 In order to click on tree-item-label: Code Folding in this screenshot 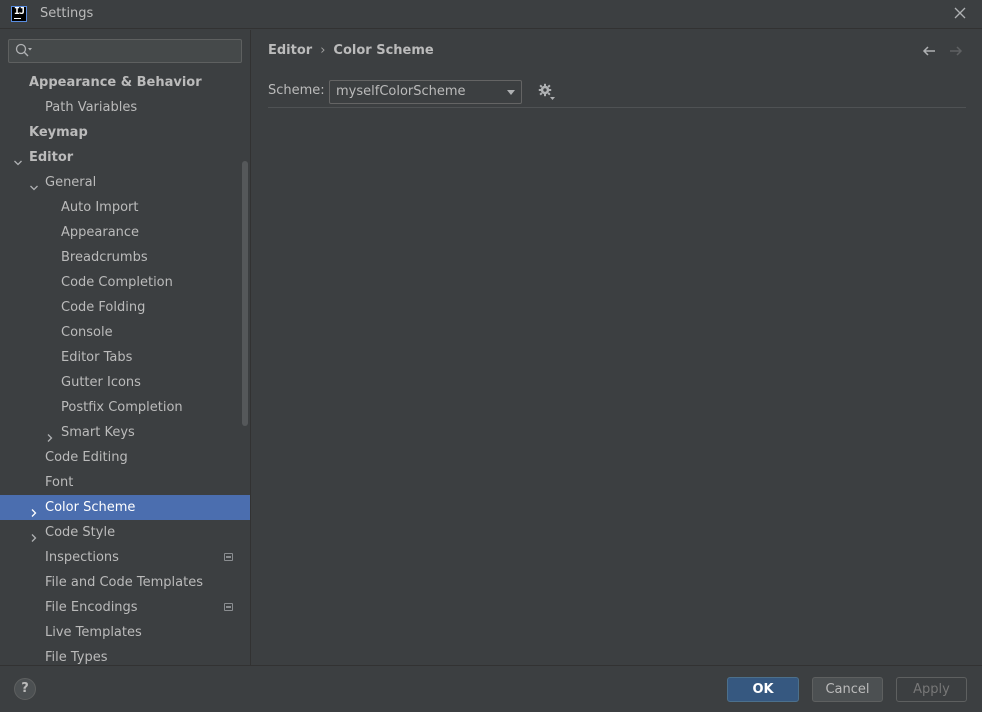, I will do `click(103, 307)`.